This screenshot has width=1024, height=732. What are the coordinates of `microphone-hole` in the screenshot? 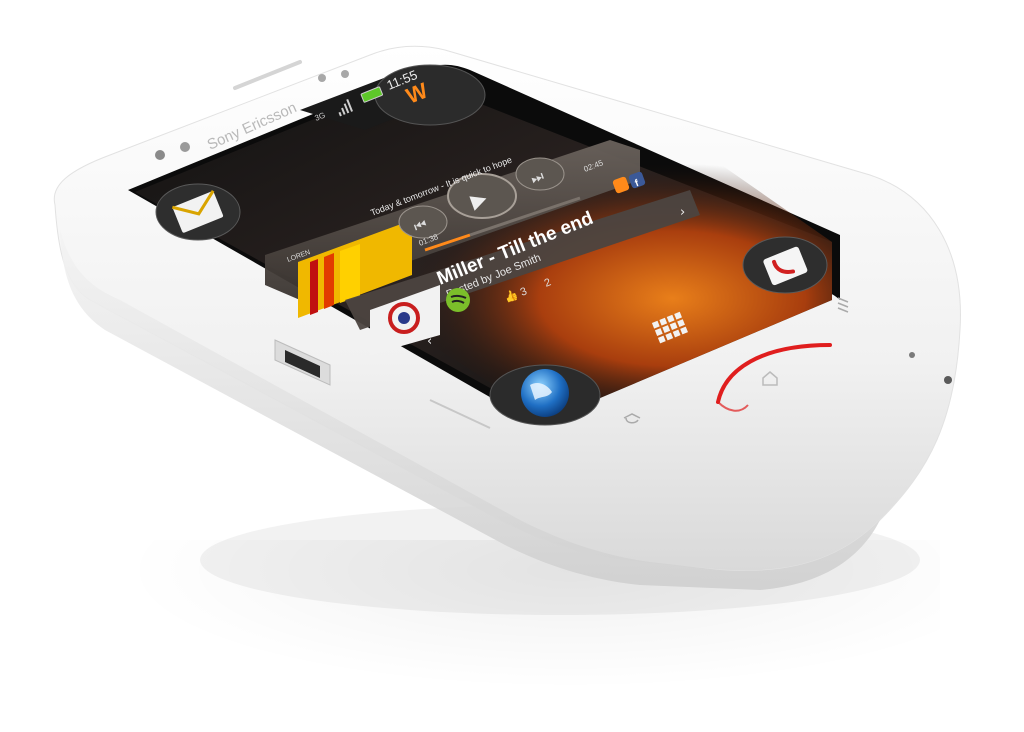 It's located at (912, 355).